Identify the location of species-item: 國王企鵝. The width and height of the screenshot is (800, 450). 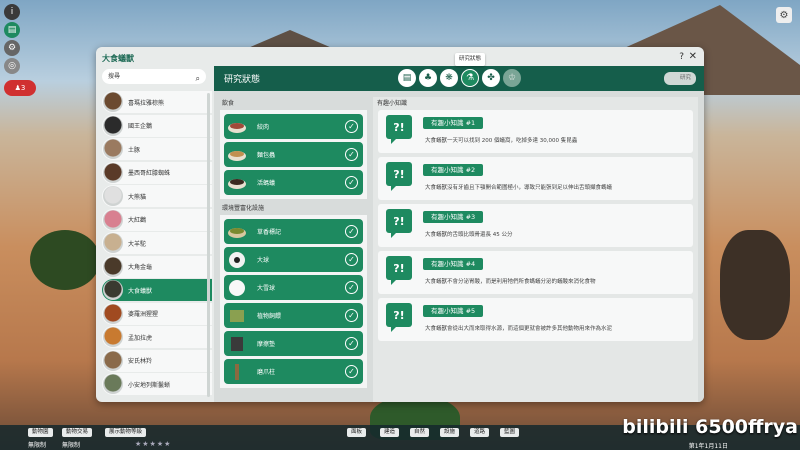
(157, 125).